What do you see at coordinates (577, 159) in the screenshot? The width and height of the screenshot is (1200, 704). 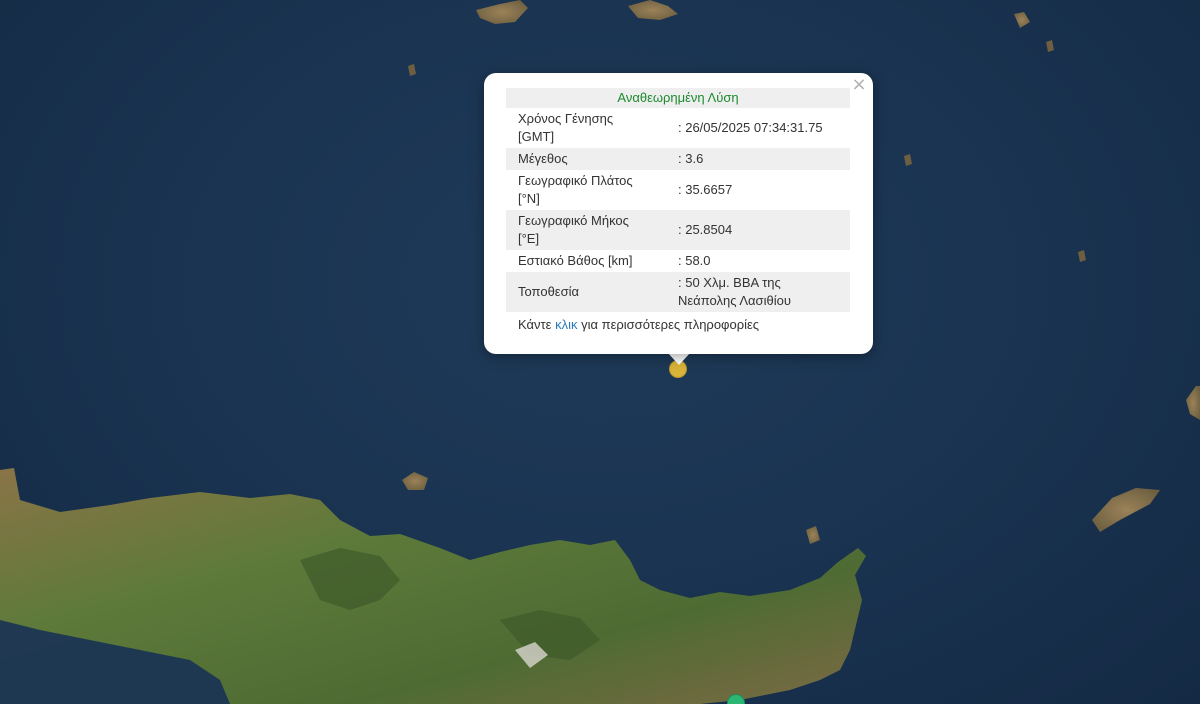 I see `magnitude-label: Μέγεθος` at bounding box center [577, 159].